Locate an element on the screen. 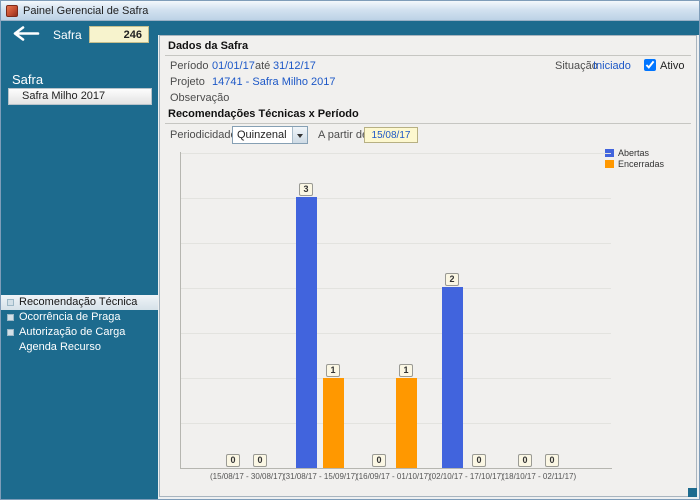  sidebar-title: Safra is located at coordinates (28, 79).